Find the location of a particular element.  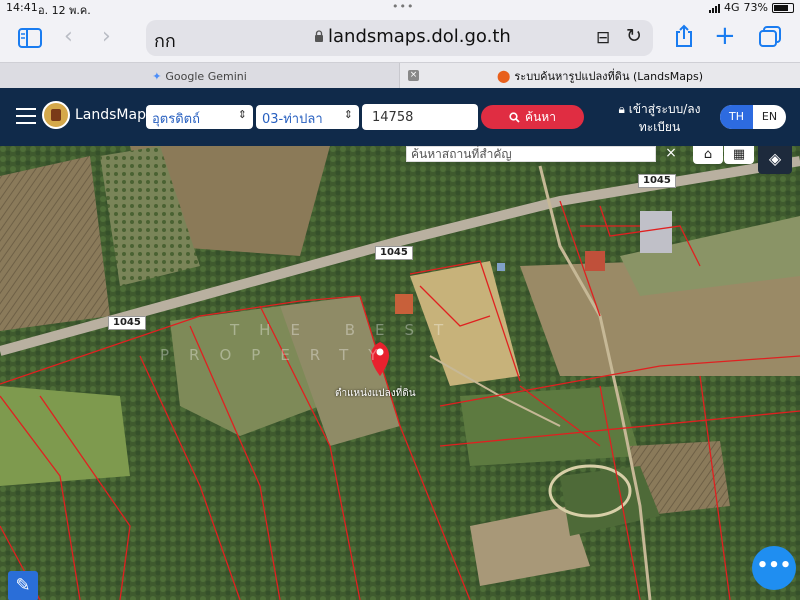

lang-en-button: EN is located at coordinates (769, 117).